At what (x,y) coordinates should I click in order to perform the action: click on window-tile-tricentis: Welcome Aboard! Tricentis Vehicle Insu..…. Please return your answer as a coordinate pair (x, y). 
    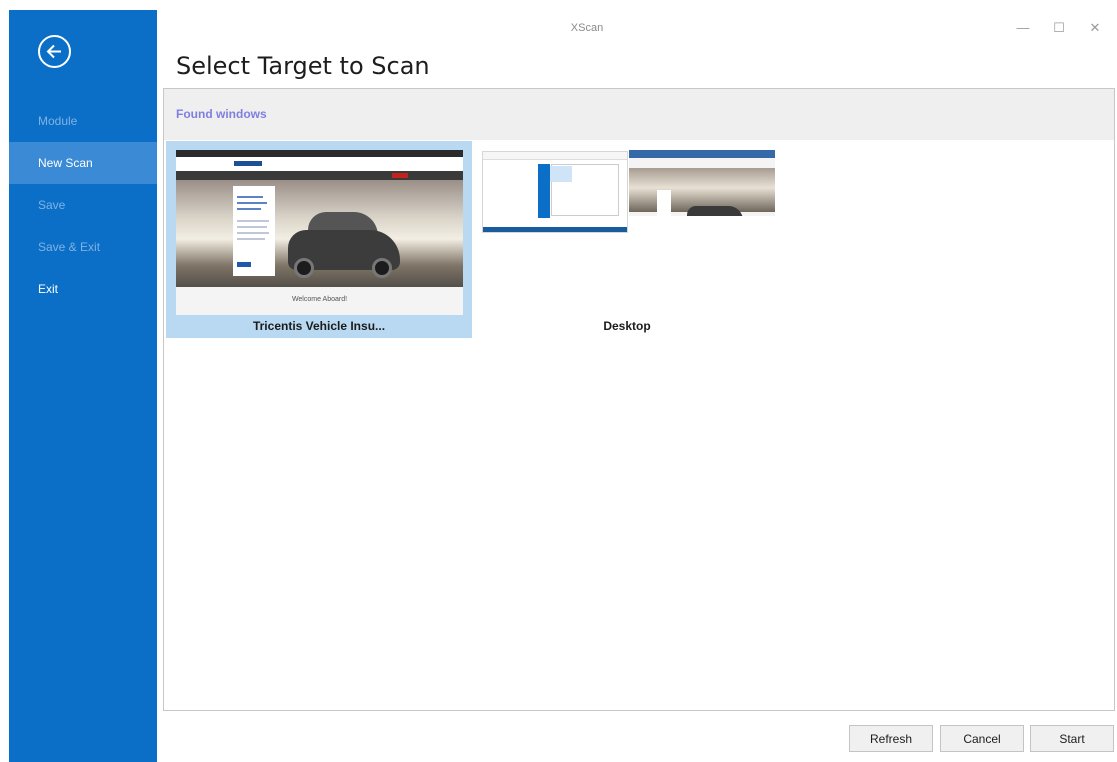
    Looking at the image, I should click on (319, 239).